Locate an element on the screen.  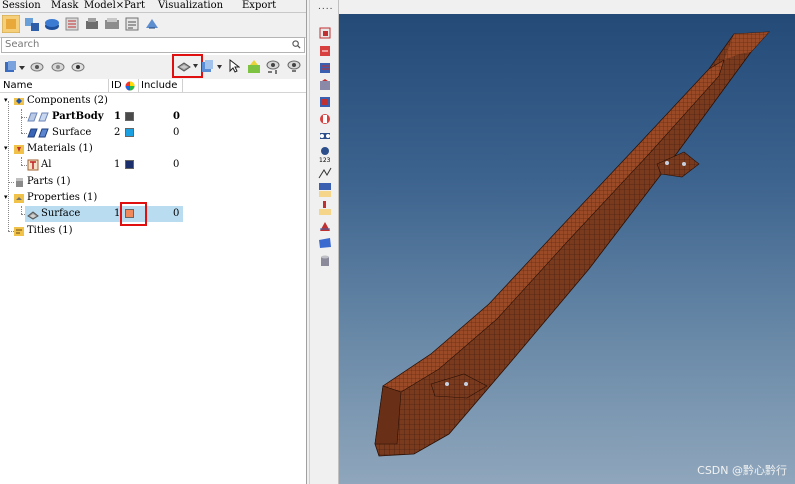
tab-export: Export is located at coordinates (259, 6).